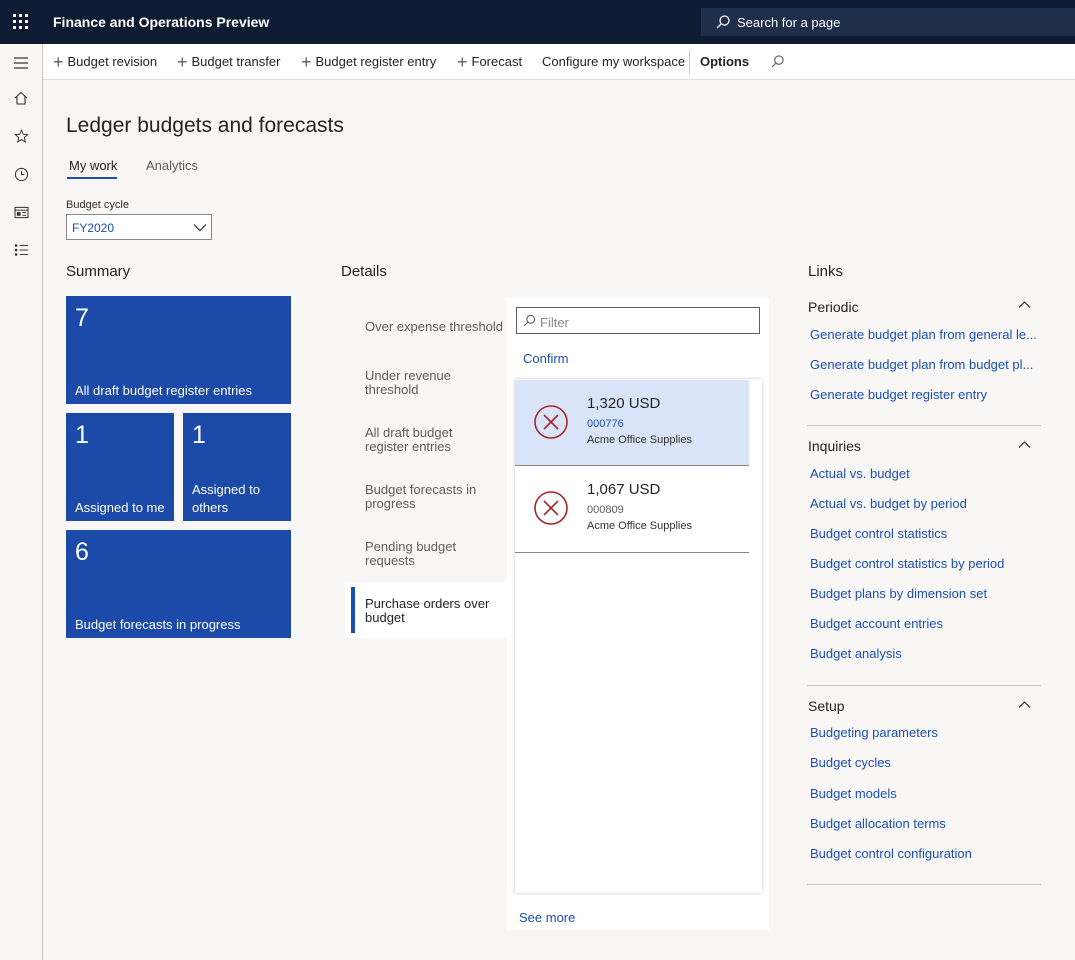  What do you see at coordinates (178, 350) in the screenshot?
I see `tile-all-draft-entries: 7 All draft budget register entries` at bounding box center [178, 350].